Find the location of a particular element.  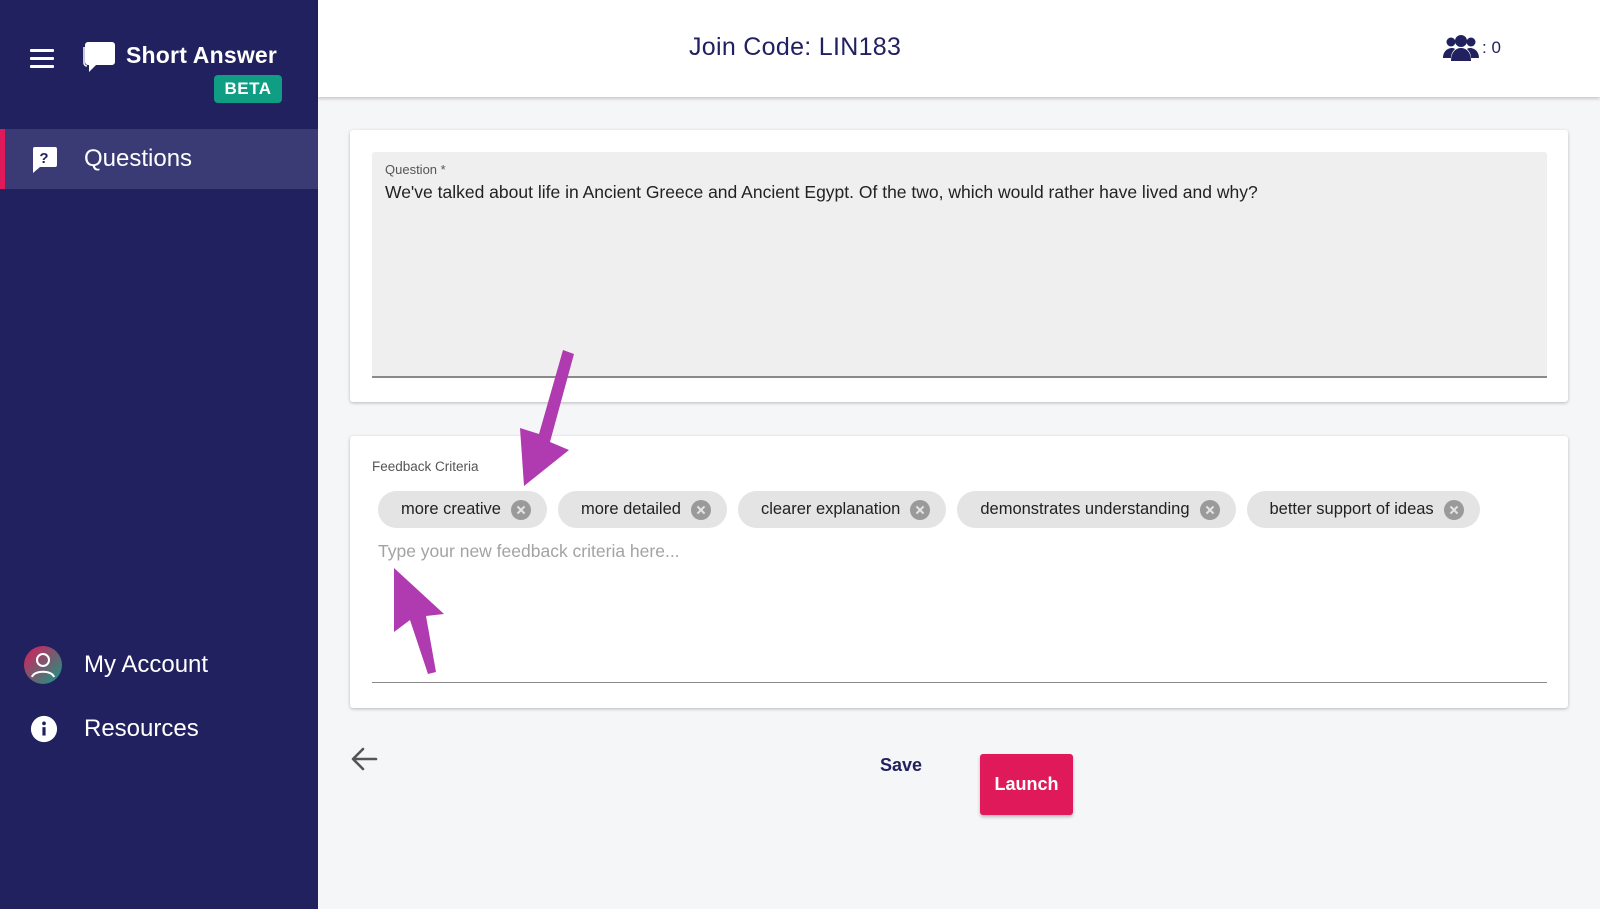

info-icon is located at coordinates (44, 729).